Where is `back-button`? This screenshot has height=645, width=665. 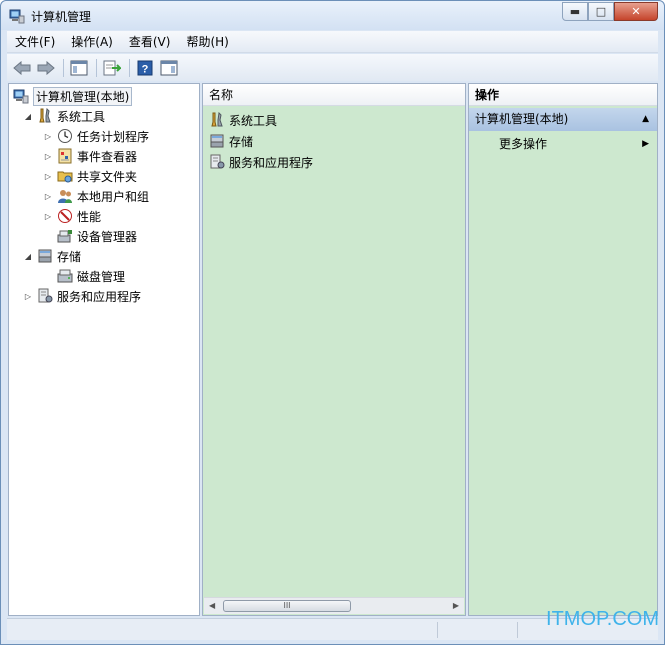 back-button is located at coordinates (22, 68).